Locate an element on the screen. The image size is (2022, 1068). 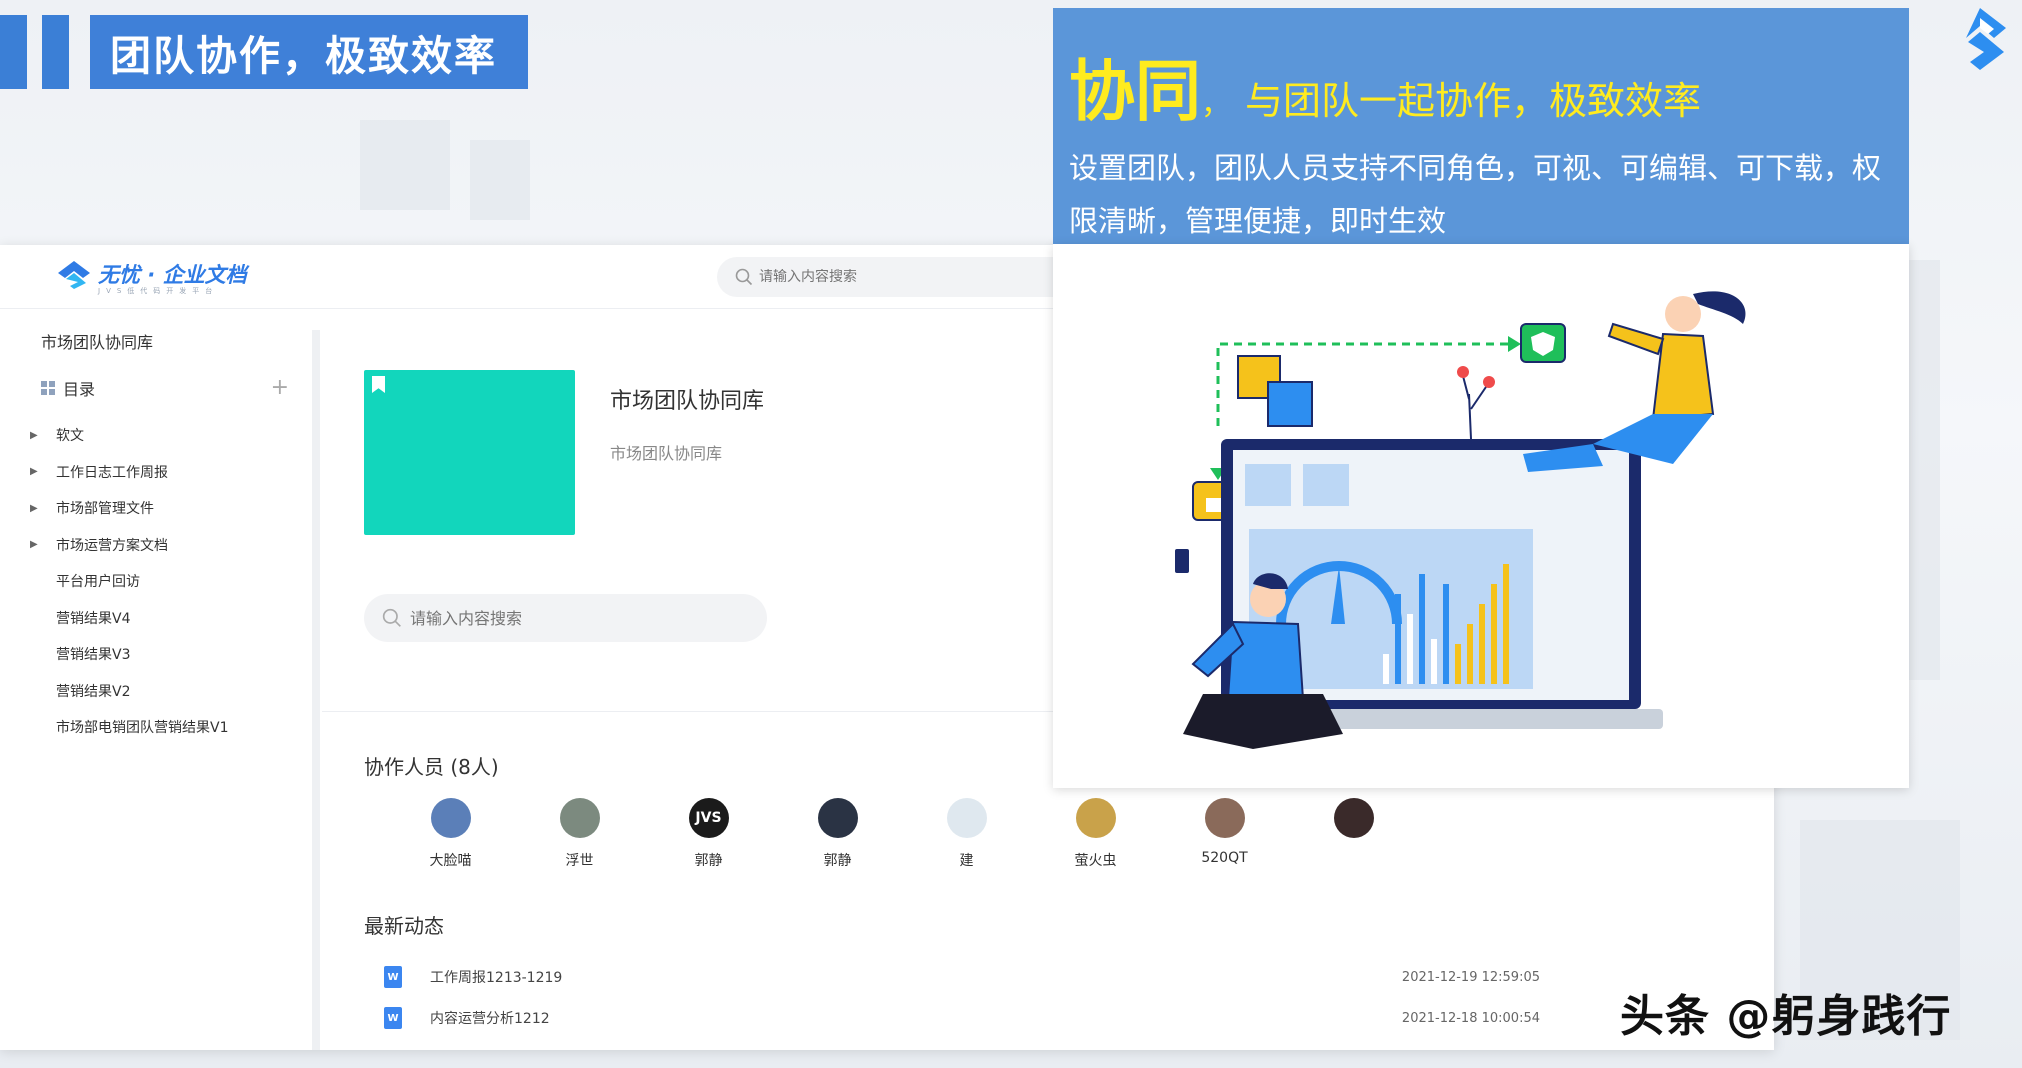
library-title: 市场团队协同库 is located at coordinates (687, 401).